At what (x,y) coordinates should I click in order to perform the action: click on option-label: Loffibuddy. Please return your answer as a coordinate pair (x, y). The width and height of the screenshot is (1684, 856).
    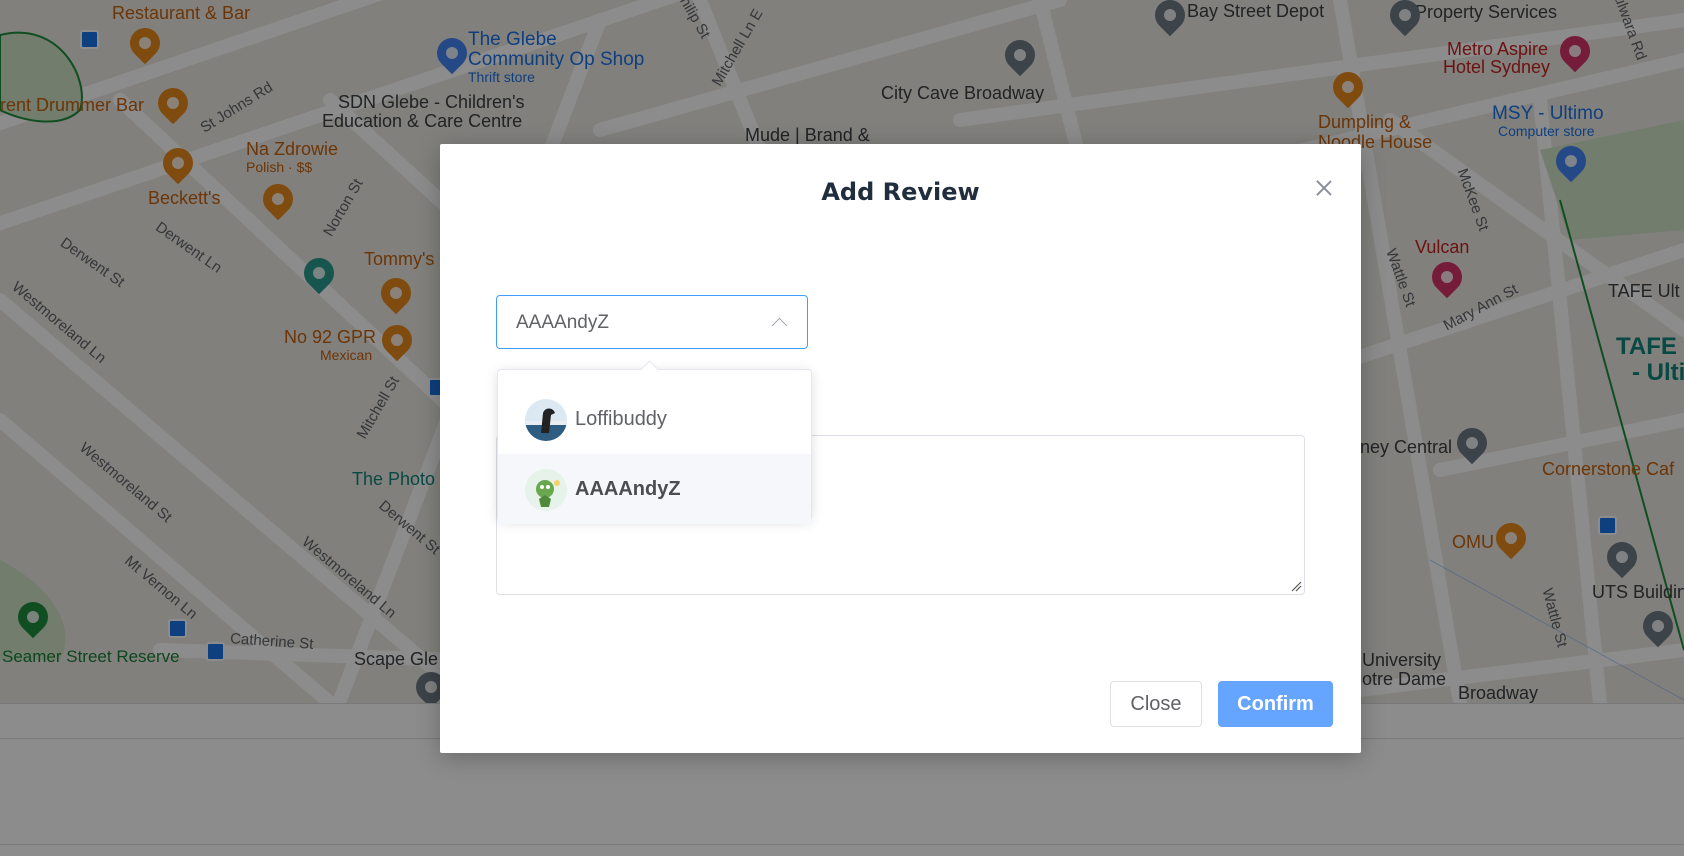
    Looking at the image, I should click on (621, 419).